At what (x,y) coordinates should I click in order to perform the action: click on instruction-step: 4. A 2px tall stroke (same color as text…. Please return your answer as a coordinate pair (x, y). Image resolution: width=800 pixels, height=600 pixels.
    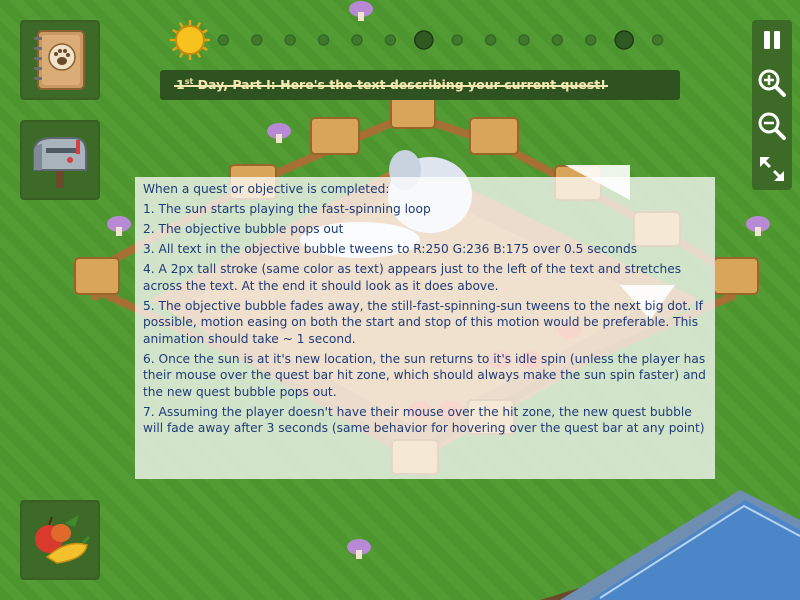
    Looking at the image, I should click on (412, 277).